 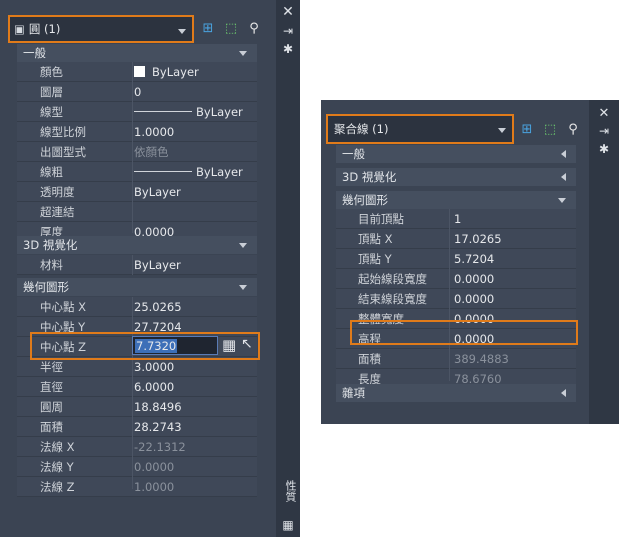 What do you see at coordinates (137, 212) in the screenshot?
I see `table-row: 超連結` at bounding box center [137, 212].